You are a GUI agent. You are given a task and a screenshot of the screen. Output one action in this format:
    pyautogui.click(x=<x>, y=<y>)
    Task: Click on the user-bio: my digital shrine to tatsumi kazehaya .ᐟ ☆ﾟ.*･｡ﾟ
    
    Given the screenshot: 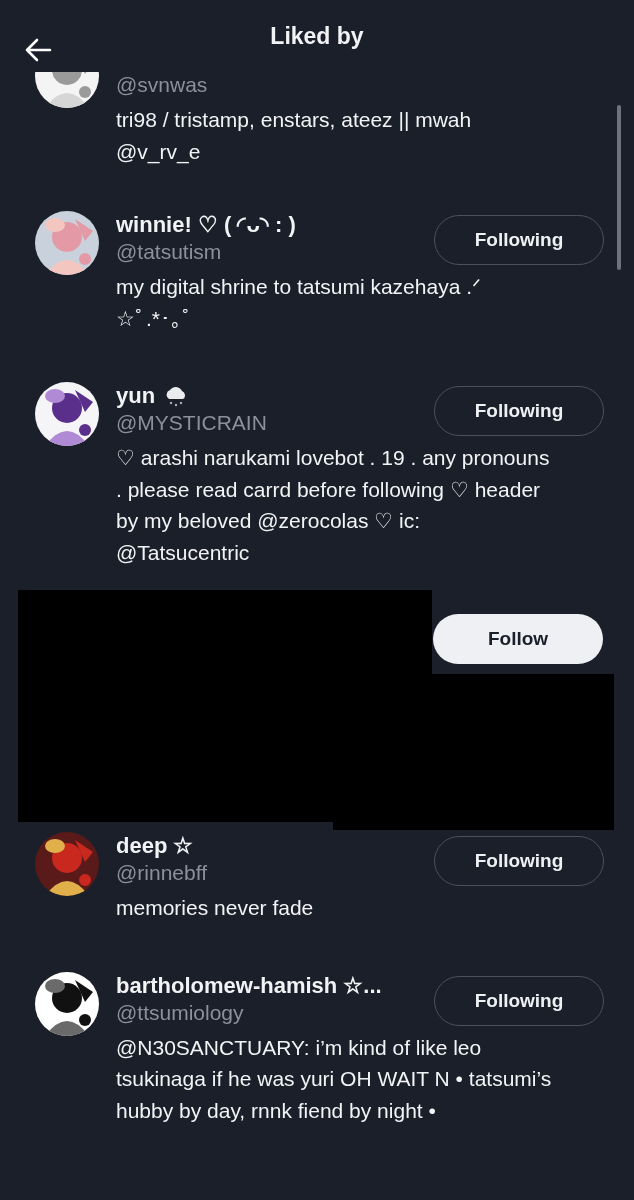 What is the action you would take?
    pyautogui.click(x=299, y=303)
    